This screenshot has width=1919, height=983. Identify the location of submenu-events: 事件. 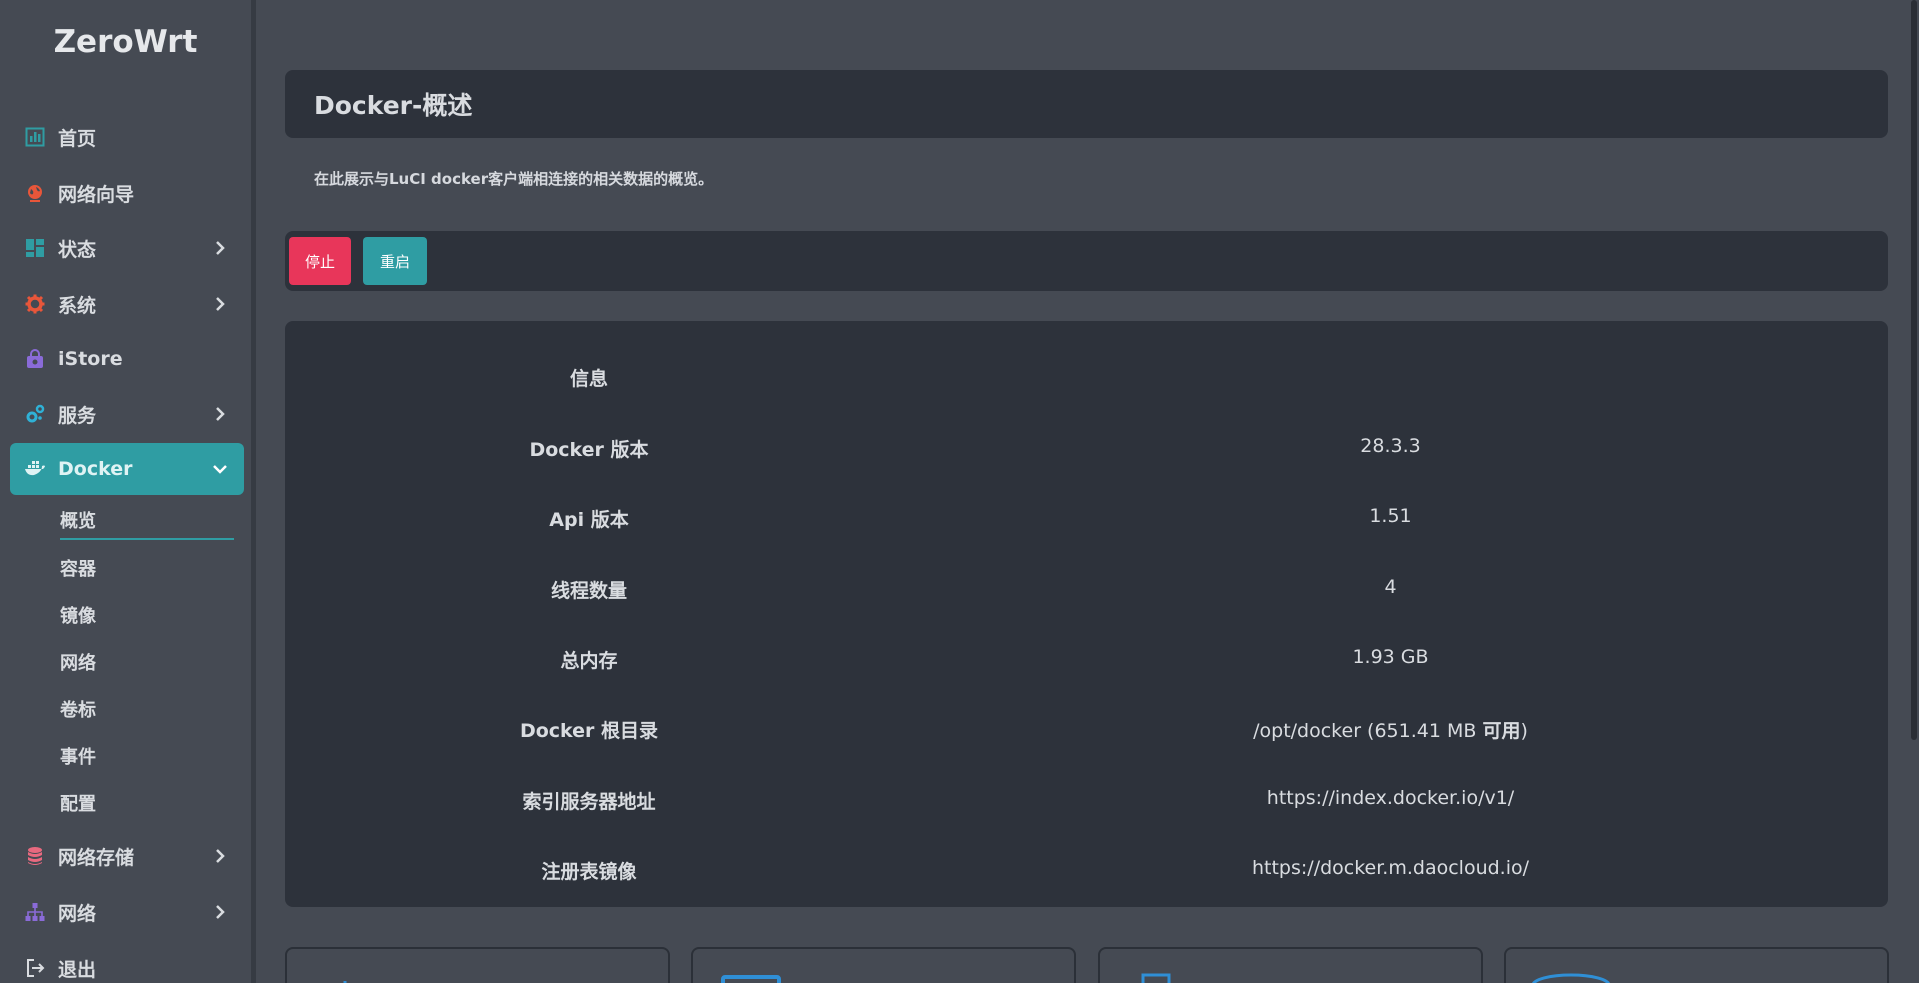
(147, 756).